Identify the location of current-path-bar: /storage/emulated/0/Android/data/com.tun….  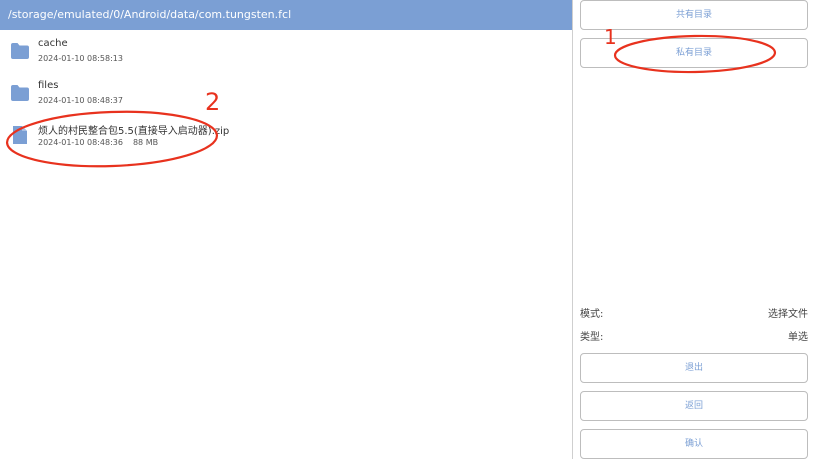
(286, 15).